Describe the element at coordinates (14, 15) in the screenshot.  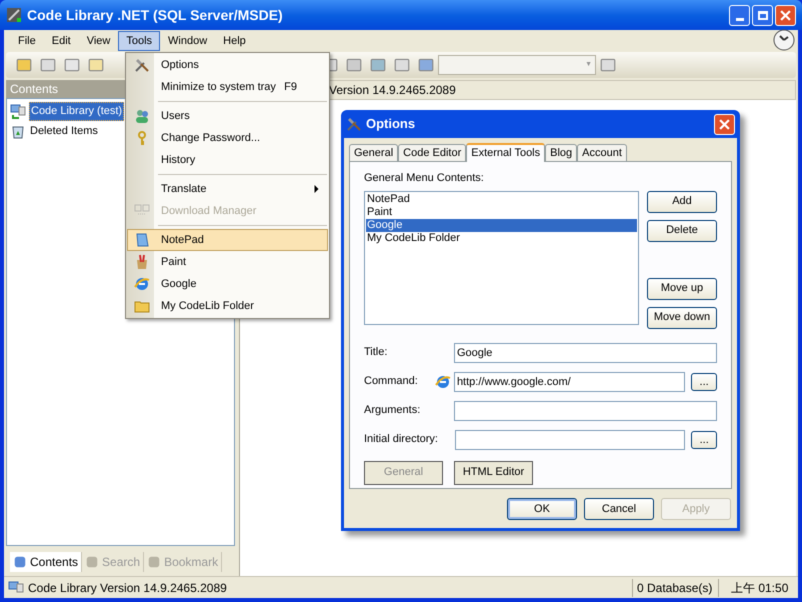
I see `app-icon` at that location.